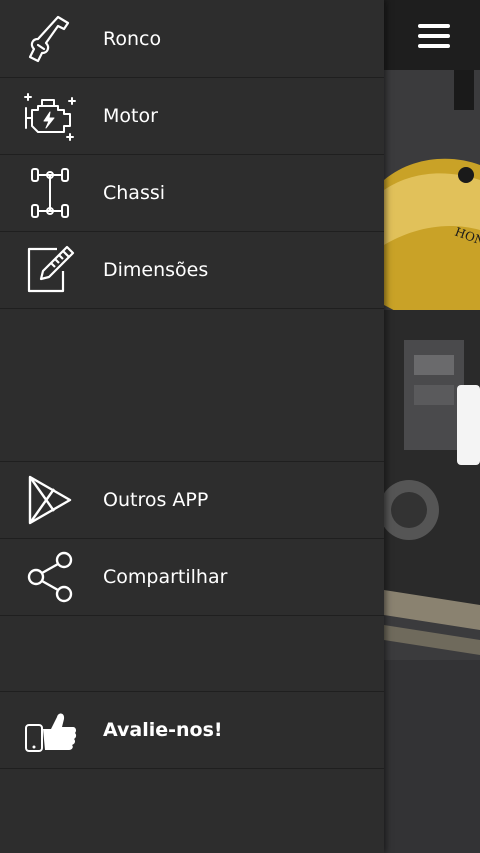 This screenshot has height=853, width=480. I want to click on menu-item-compartilhar: Compartilhar, so click(192, 577).